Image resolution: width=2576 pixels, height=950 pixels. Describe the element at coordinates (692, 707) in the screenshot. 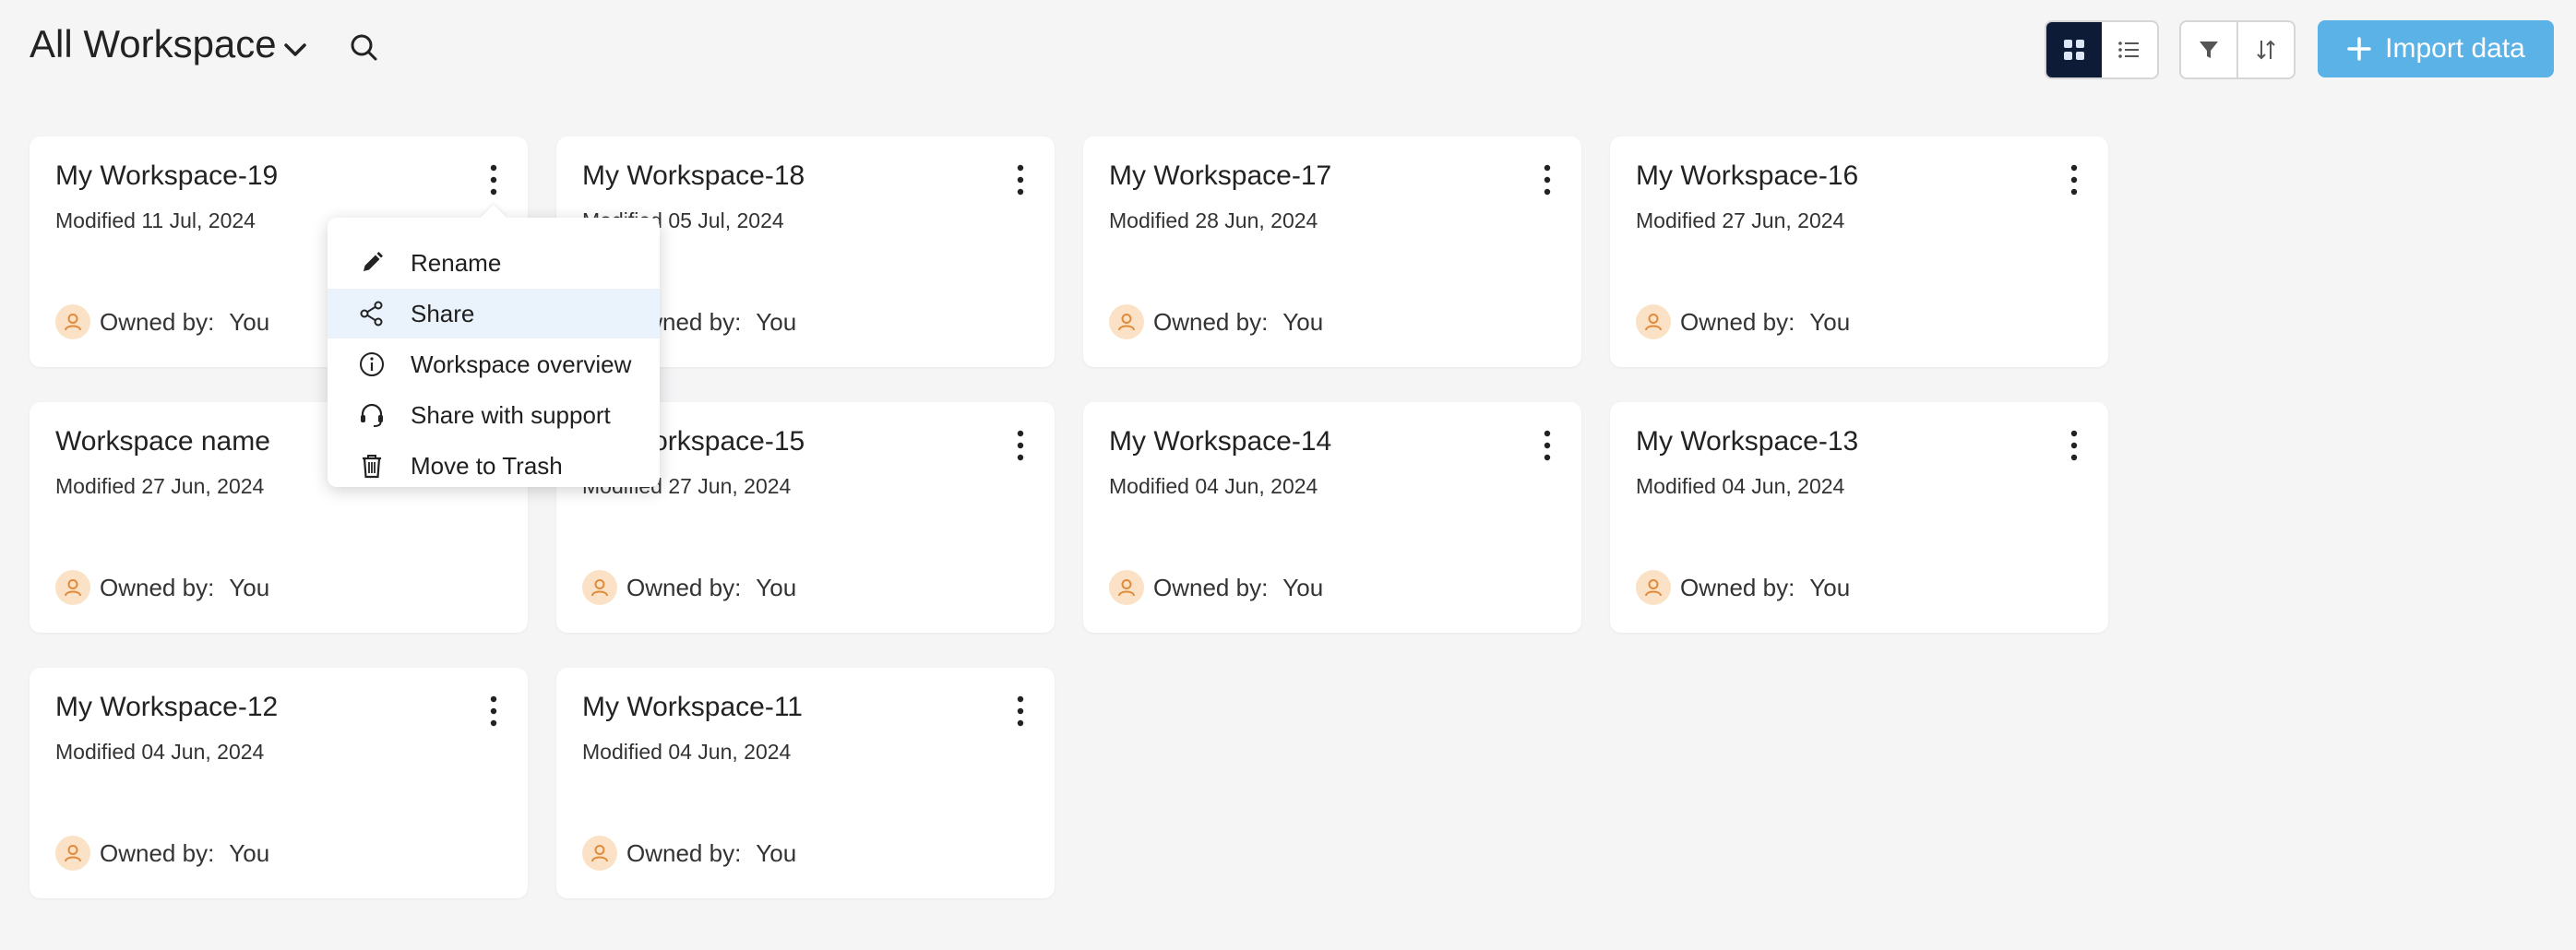

I see `workspace-title: My Workspace-11` at that location.